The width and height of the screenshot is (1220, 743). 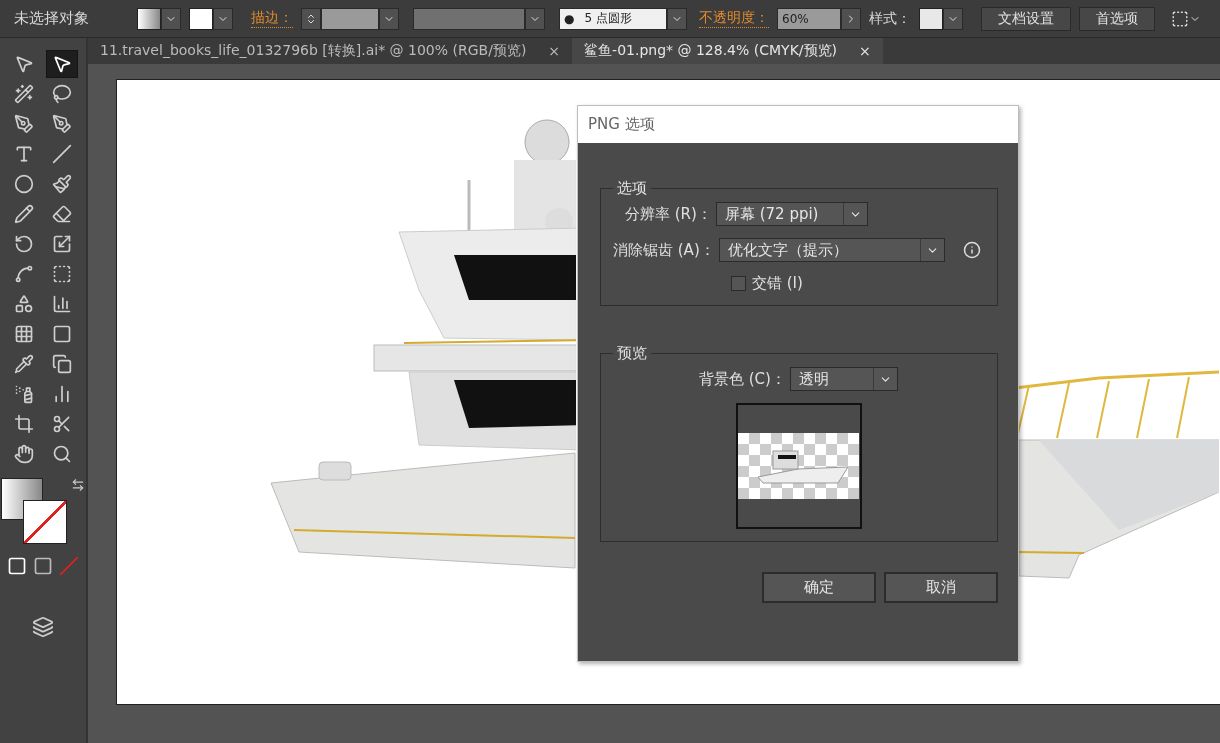 What do you see at coordinates (791, 214) in the screenshot?
I see `resolution-select: 屏幕 (72 ppi)` at bounding box center [791, 214].